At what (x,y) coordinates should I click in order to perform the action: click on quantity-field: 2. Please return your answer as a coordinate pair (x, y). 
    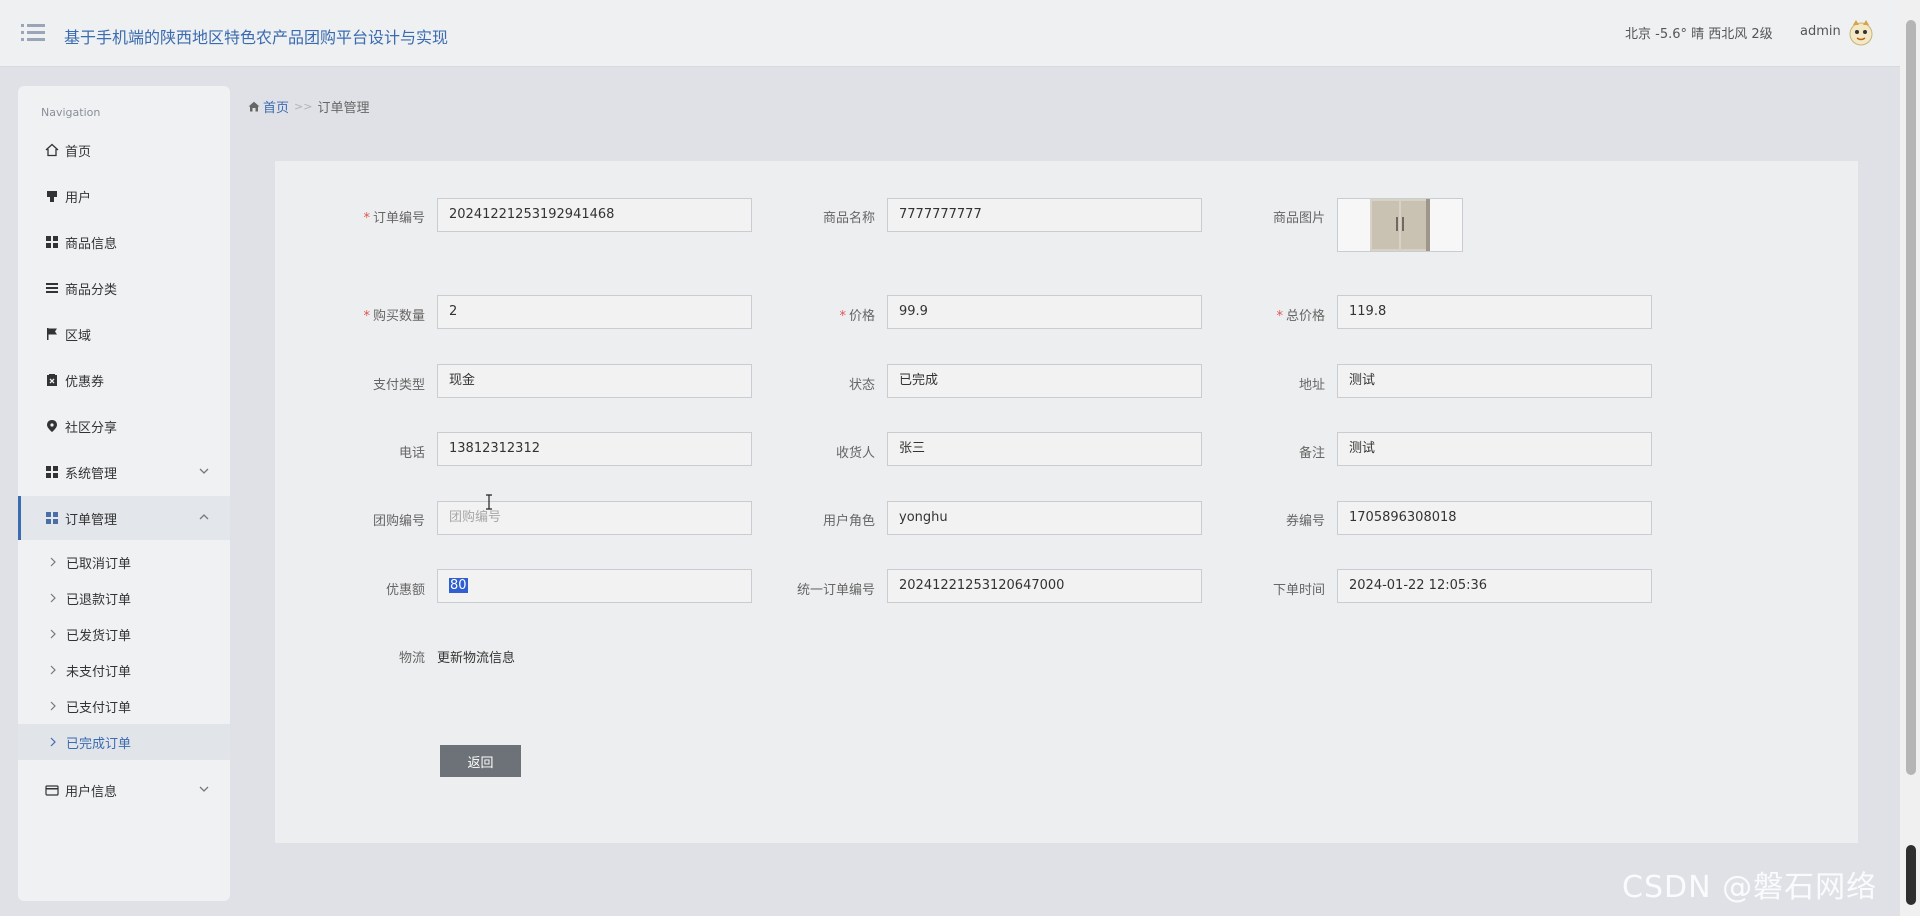
    Looking at the image, I should click on (594, 312).